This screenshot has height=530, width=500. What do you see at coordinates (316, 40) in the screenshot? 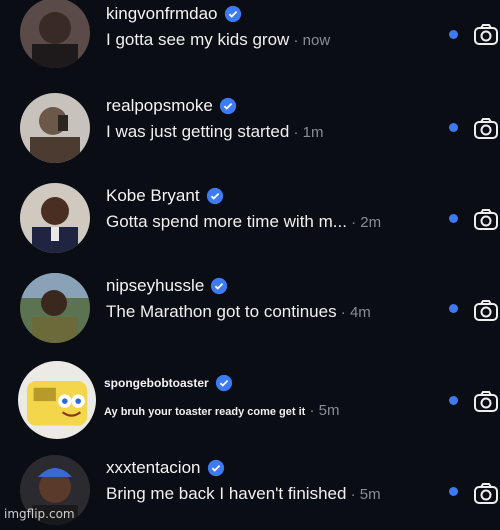
I see `timestamp: now` at bounding box center [316, 40].